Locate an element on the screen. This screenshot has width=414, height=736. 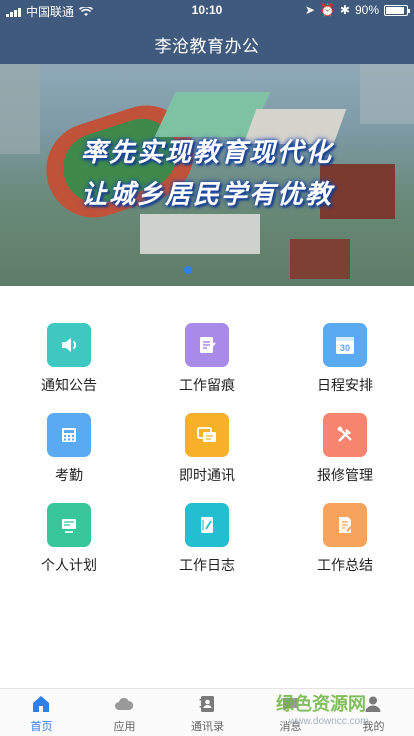
plan-icon is located at coordinates (69, 525).